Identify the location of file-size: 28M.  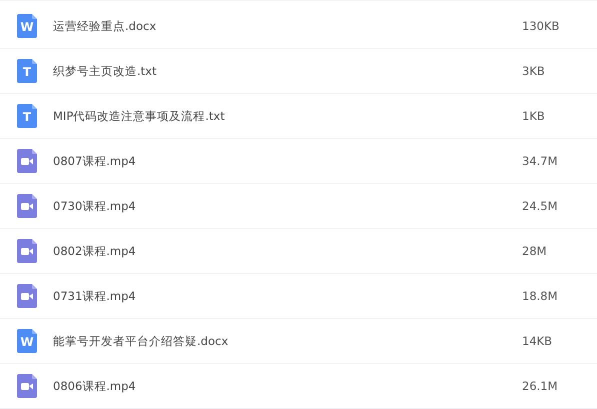
(535, 251).